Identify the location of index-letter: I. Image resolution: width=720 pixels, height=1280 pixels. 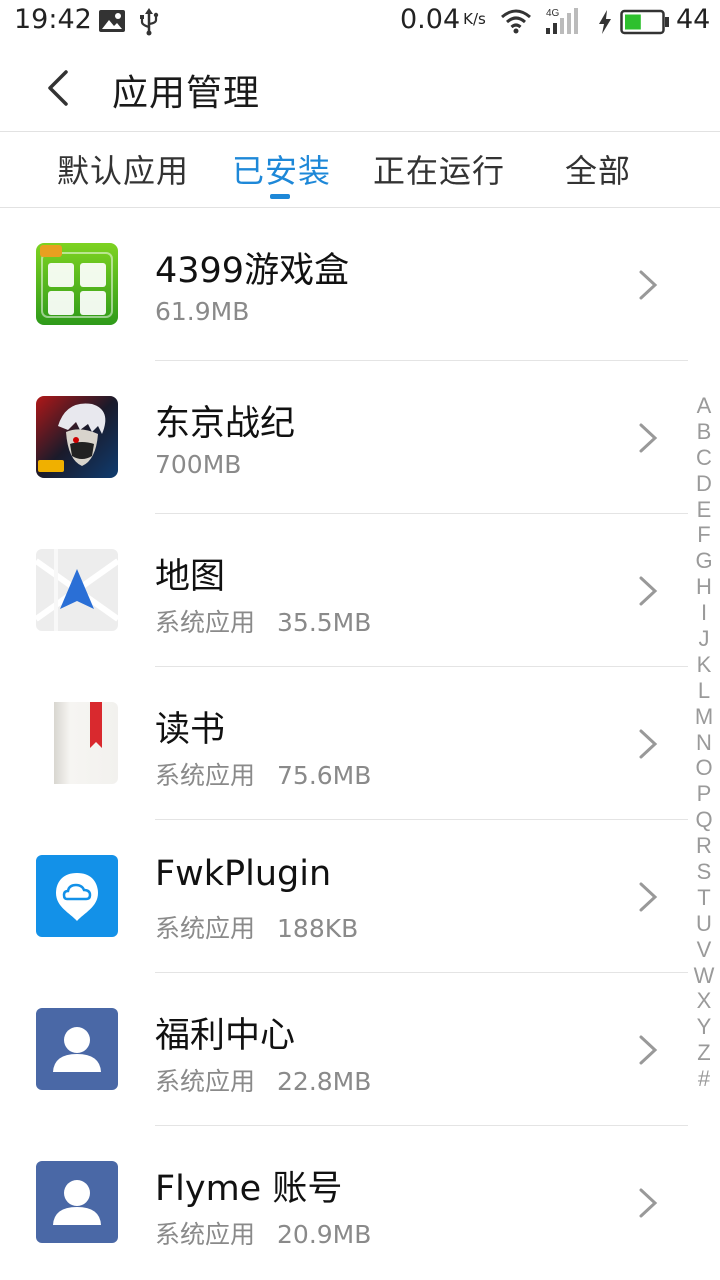
(704, 613).